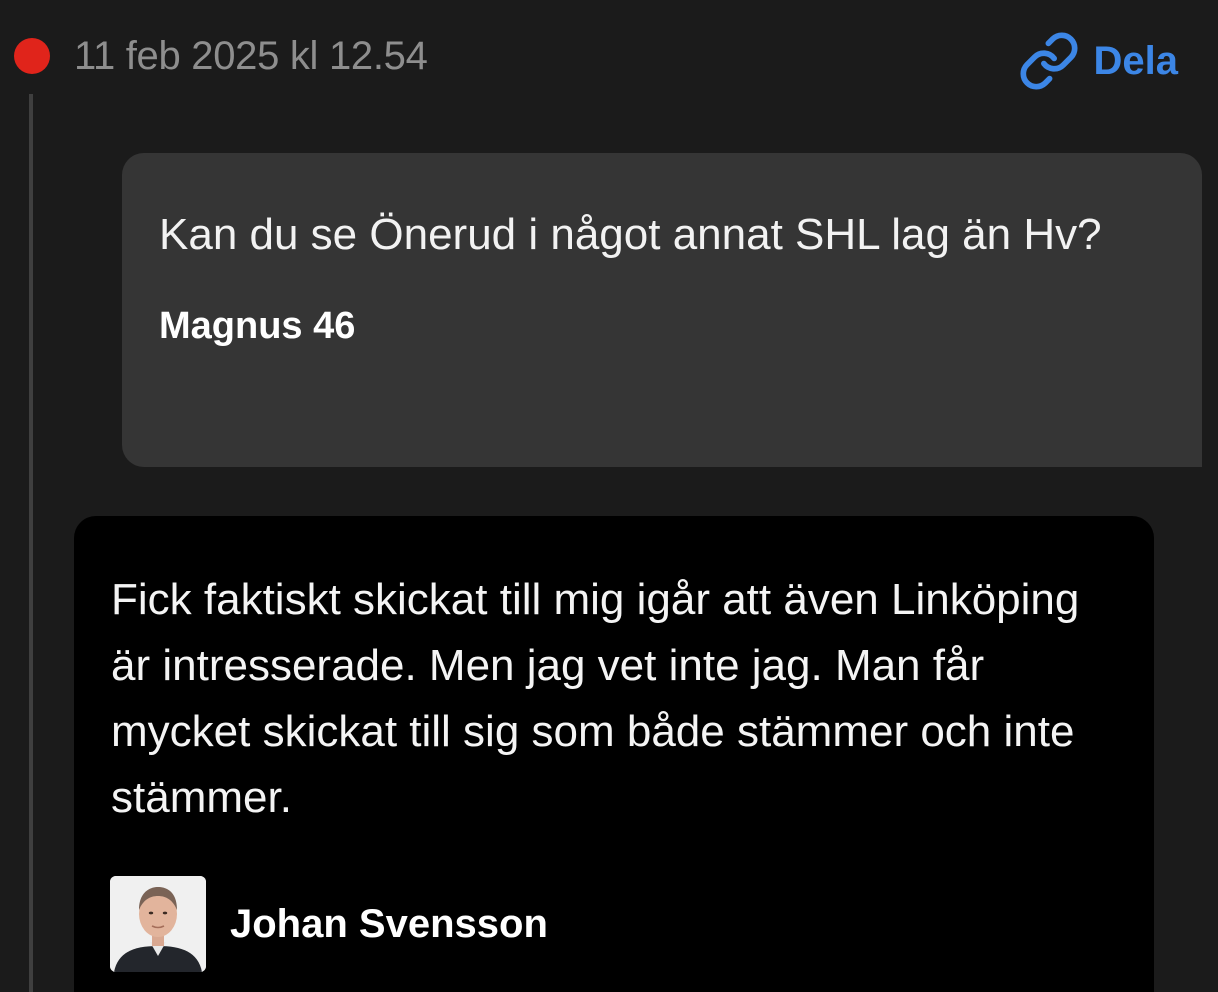  What do you see at coordinates (32, 56) in the screenshot?
I see `live-indicator-dot` at bounding box center [32, 56].